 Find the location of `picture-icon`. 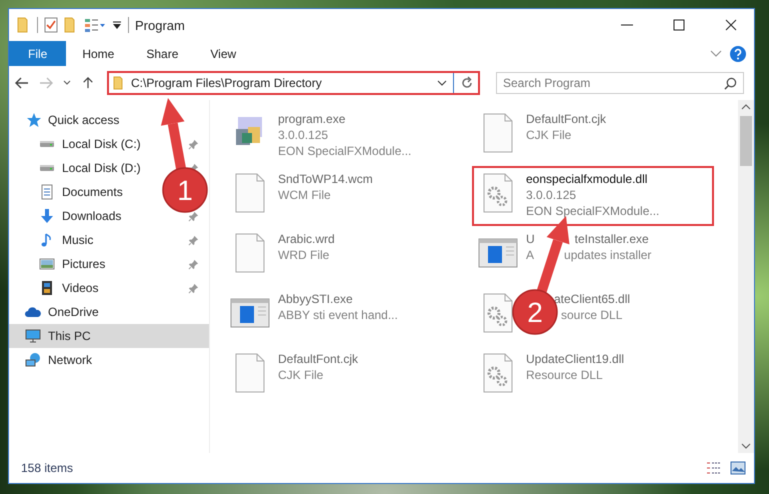

picture-icon is located at coordinates (47, 264).